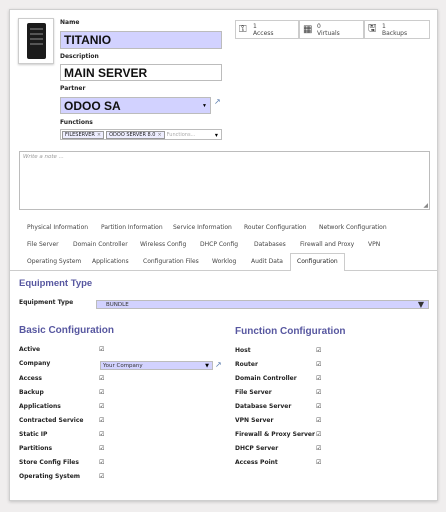 The height and width of the screenshot is (512, 446). What do you see at coordinates (73, 88) in the screenshot?
I see `partner-label: Partner` at bounding box center [73, 88].